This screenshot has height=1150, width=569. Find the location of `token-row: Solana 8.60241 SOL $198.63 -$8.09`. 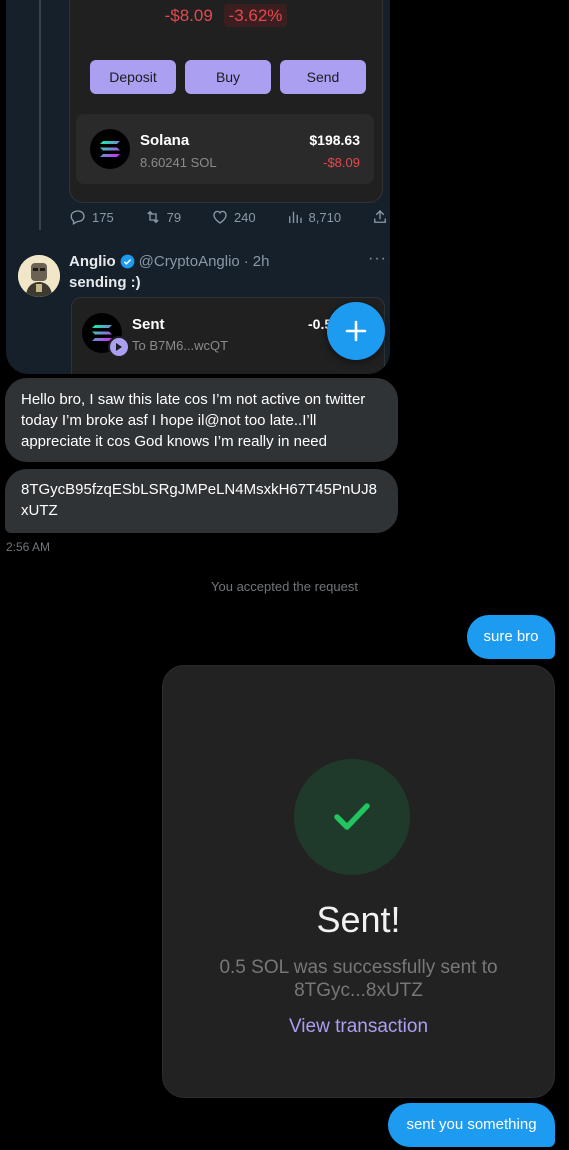

token-row: Solana 8.60241 SOL $198.63 -$8.09 is located at coordinates (225, 149).